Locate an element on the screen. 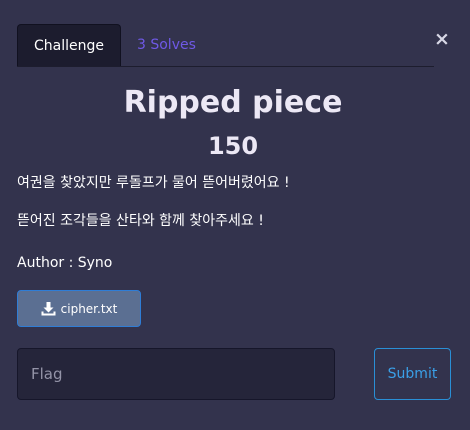 The image size is (470, 430). tab-challenge: Challenge is located at coordinates (69, 45).